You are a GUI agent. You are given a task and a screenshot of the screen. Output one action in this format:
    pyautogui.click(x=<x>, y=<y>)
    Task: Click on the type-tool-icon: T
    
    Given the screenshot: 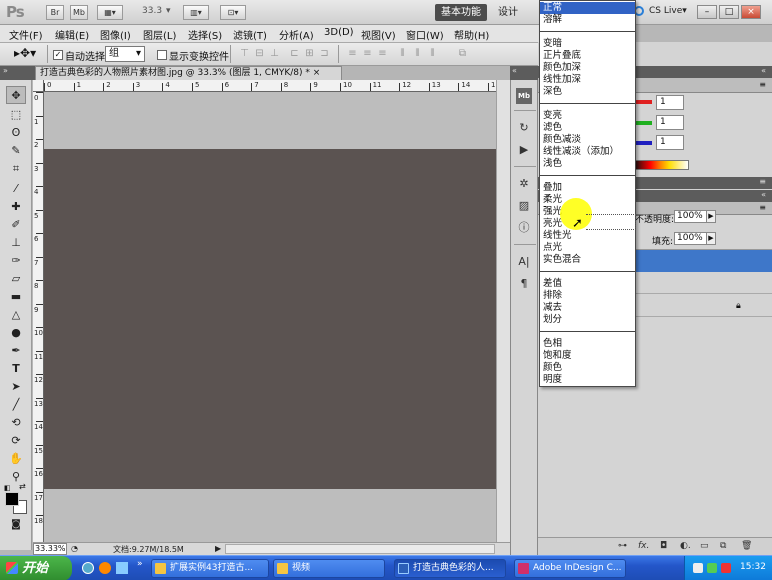 What is the action you would take?
    pyautogui.click(x=16, y=369)
    